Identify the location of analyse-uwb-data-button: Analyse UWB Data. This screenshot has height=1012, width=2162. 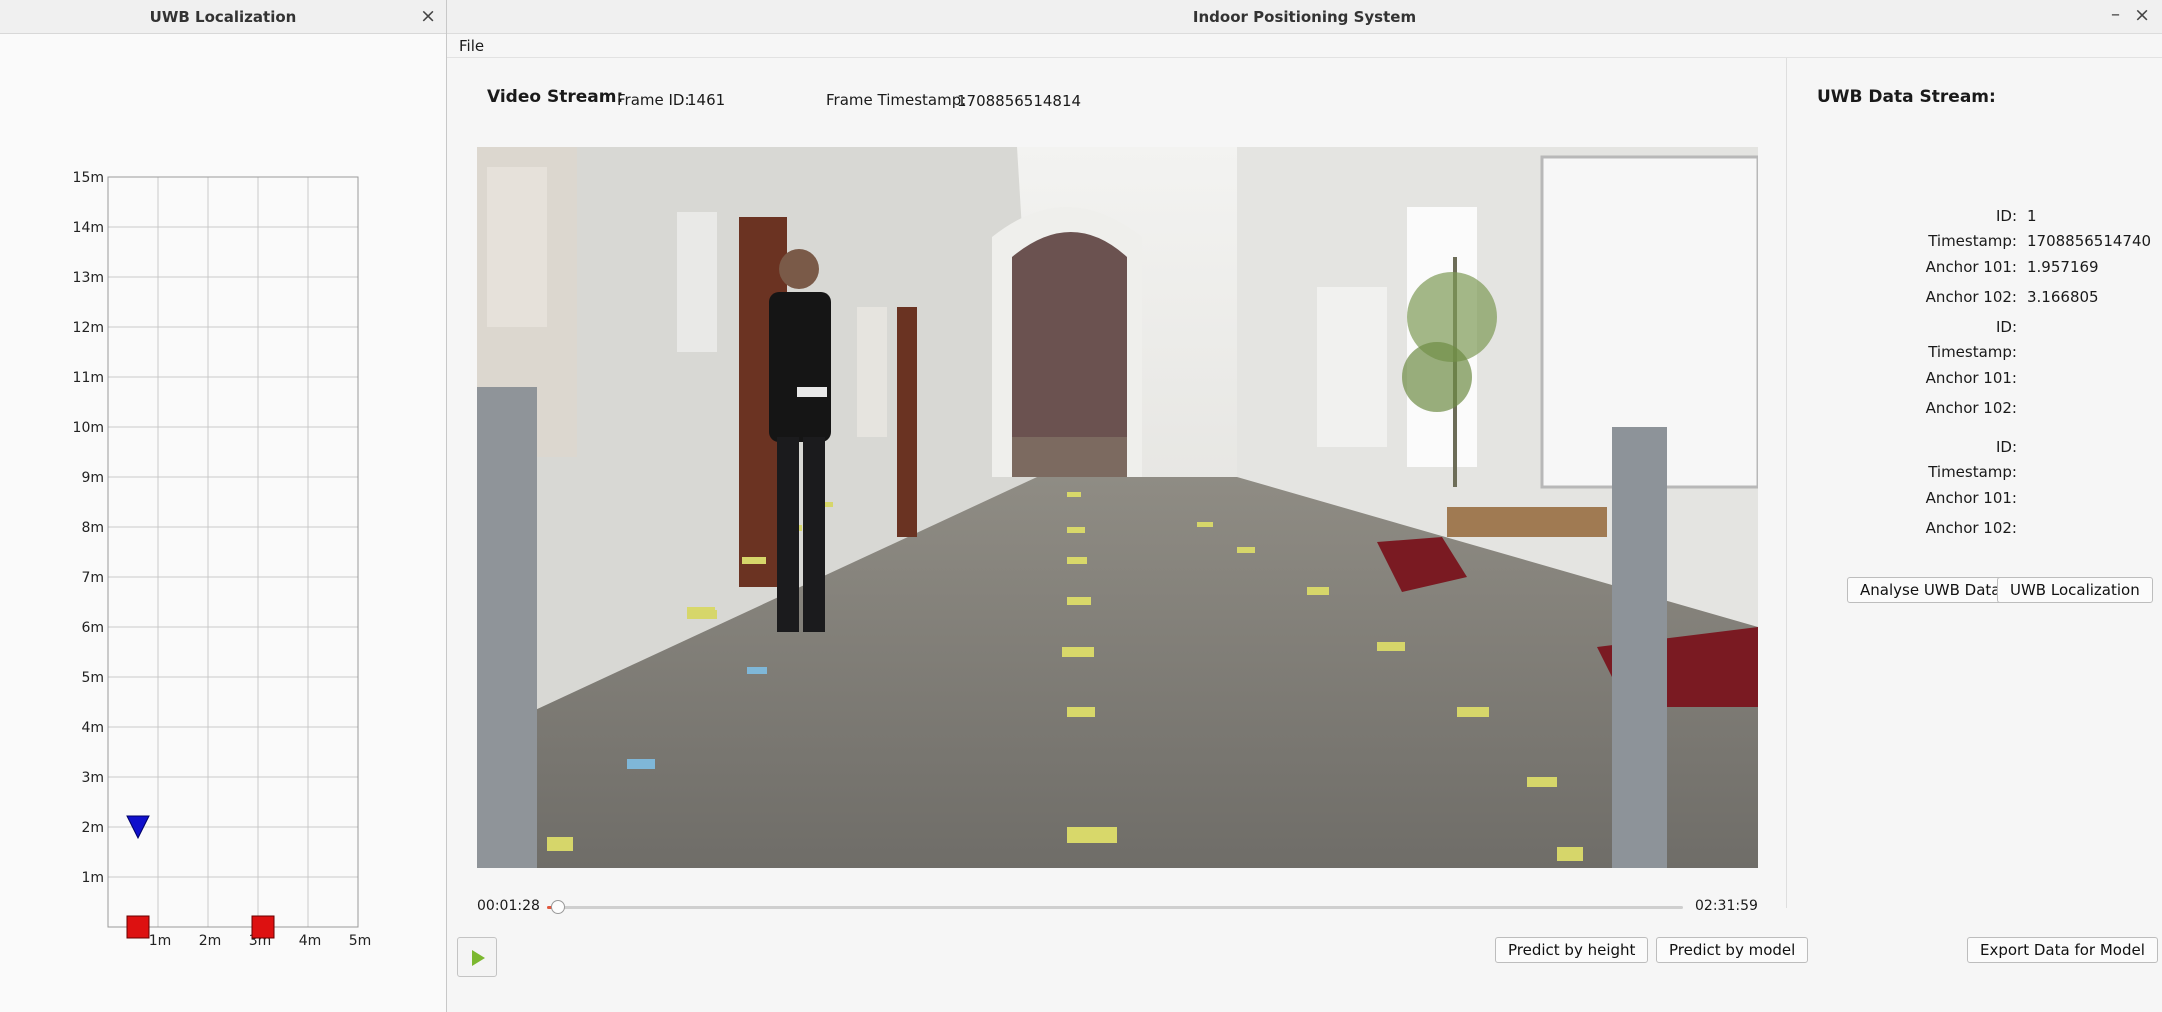
(1930, 590).